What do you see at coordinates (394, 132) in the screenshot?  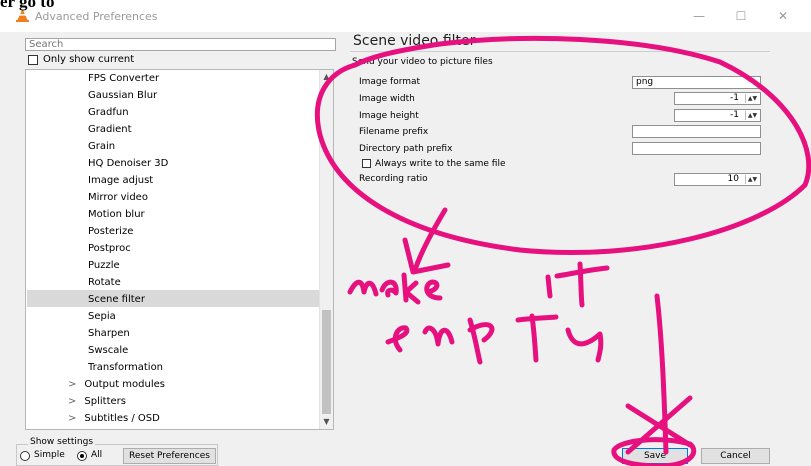 I see `filename-prefix-label: Filename prefix` at bounding box center [394, 132].